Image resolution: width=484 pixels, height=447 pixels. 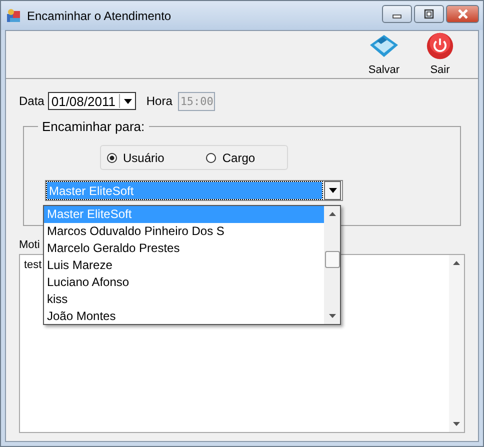 I want to click on date-field: 01/08/2011, so click(x=92, y=101).